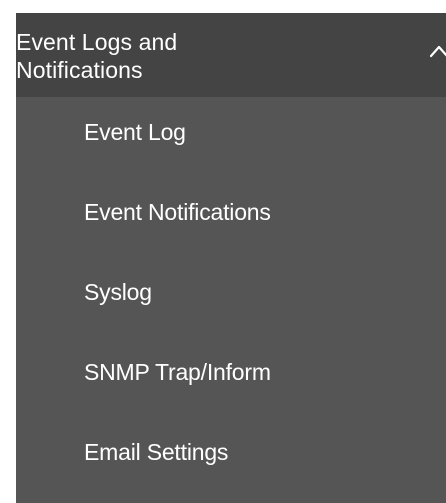  I want to click on menu-item-label: Event Log, so click(135, 131).